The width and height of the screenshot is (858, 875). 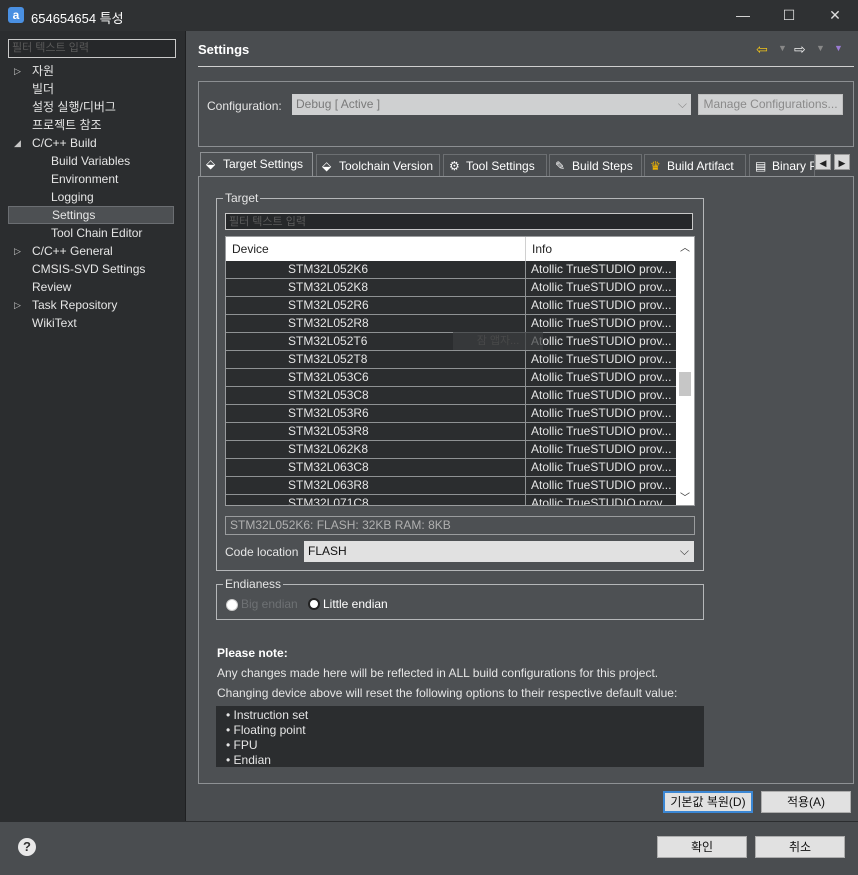 I want to click on expanded-arrow-icon: ◢, so click(x=17, y=143).